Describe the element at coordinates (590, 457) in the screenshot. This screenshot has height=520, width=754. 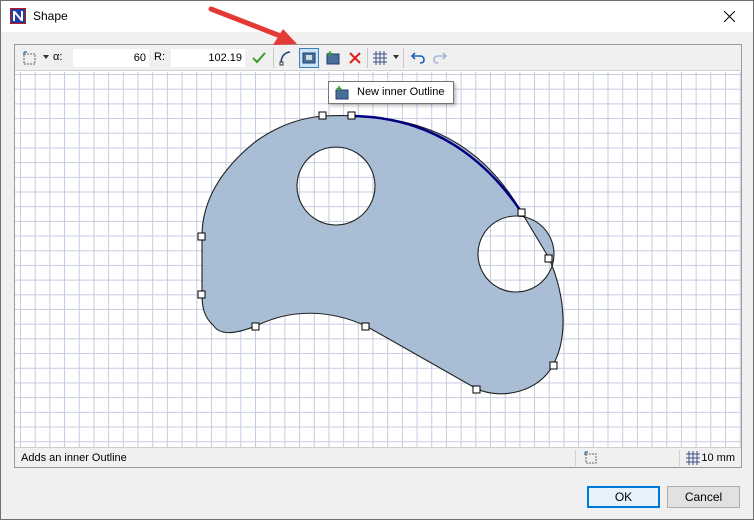
I see `shape-mode-icon` at that location.